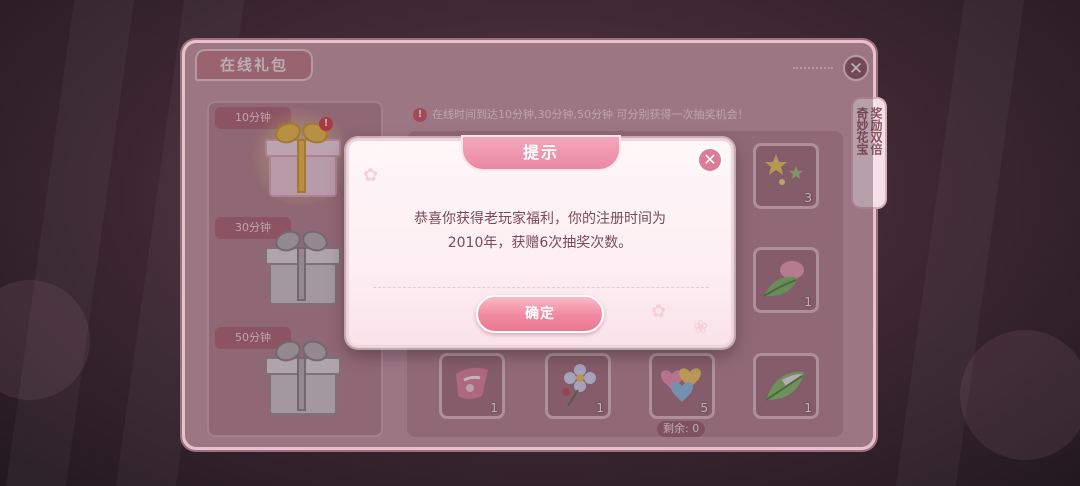 The height and width of the screenshot is (486, 1080). Describe the element at coordinates (540, 231) in the screenshot. I see `dialog-message: 恭喜你获得老玩家福利，你的注册时间为 2010年，获赠6次抽奖次数。` at that location.